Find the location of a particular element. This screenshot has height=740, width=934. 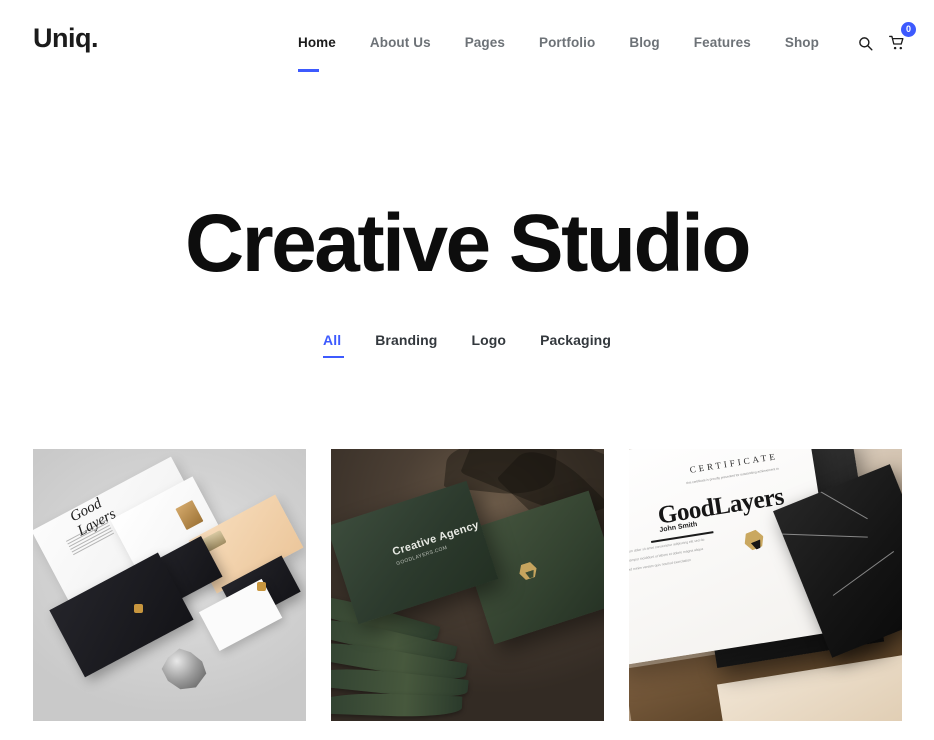

nav-item-pages-label: Pages is located at coordinates (484, 42).